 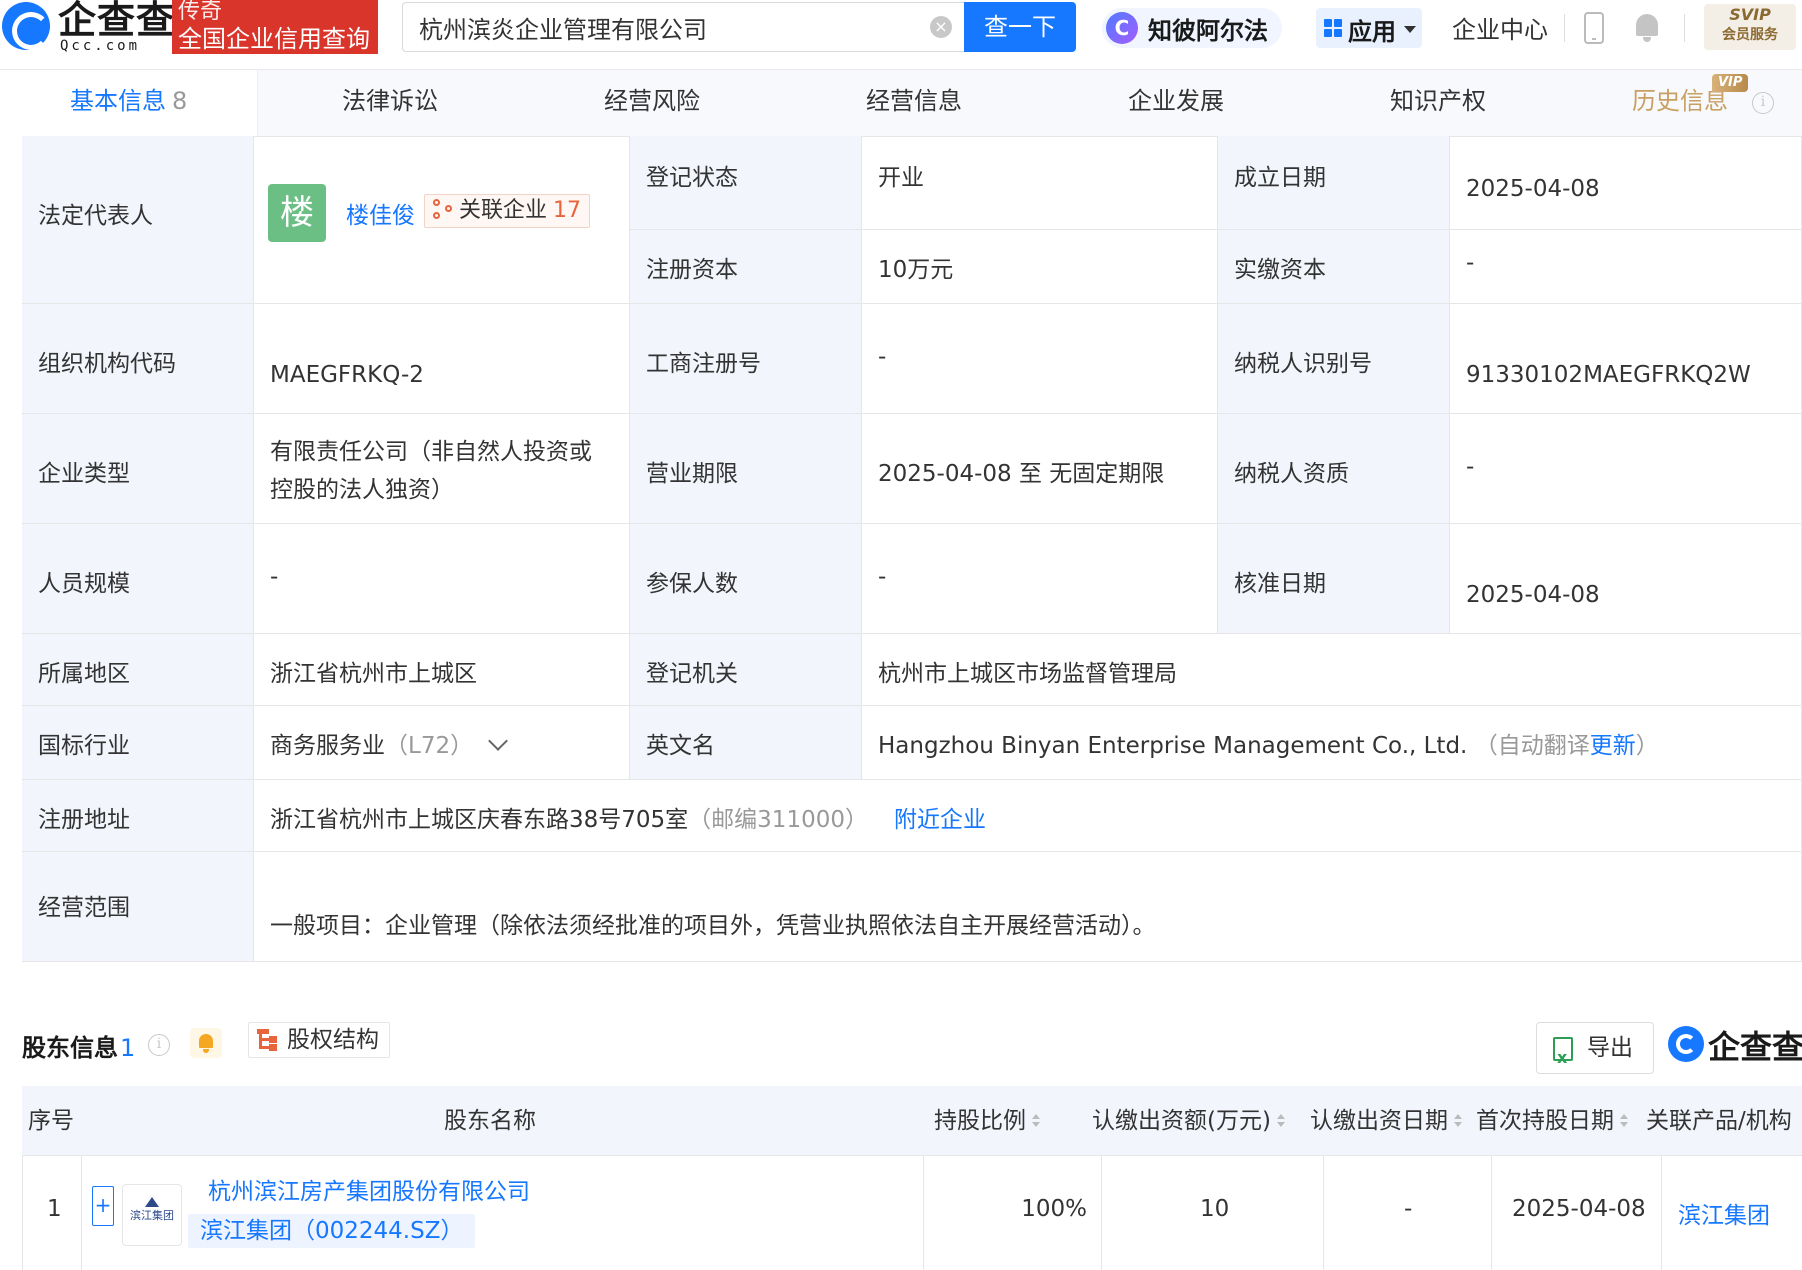 I want to click on col-header-first-hold-label: 首次持股日期, so click(x=1545, y=1121).